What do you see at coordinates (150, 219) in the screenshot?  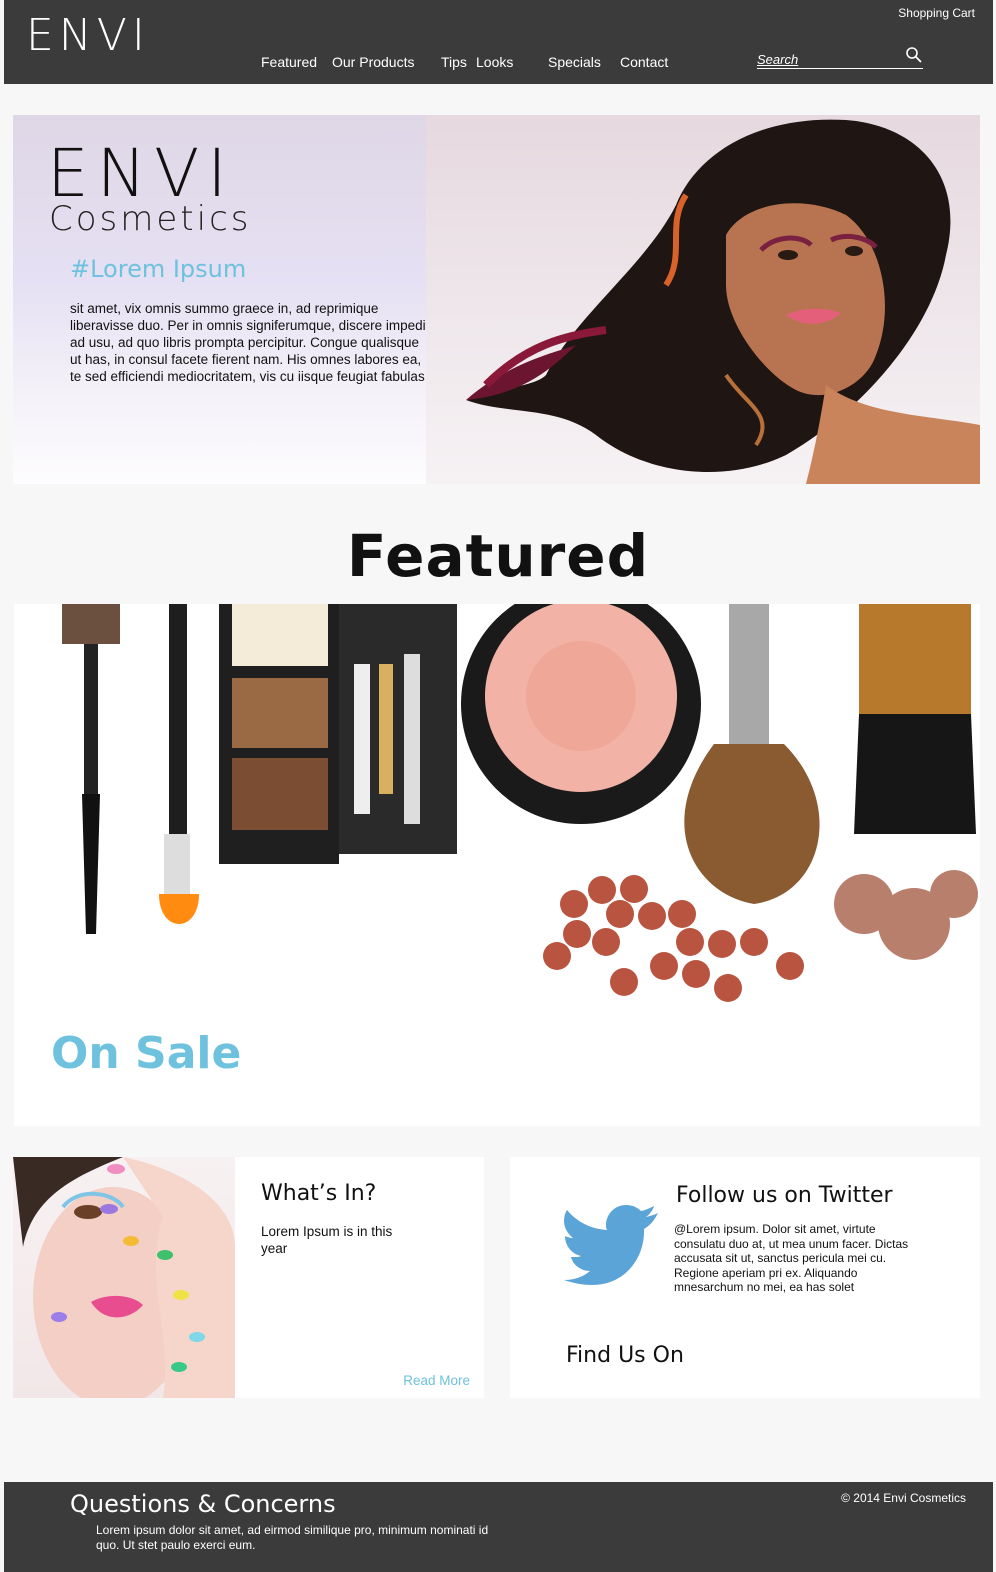 I see `hero-brand-subtitle: Cosmetics` at bounding box center [150, 219].